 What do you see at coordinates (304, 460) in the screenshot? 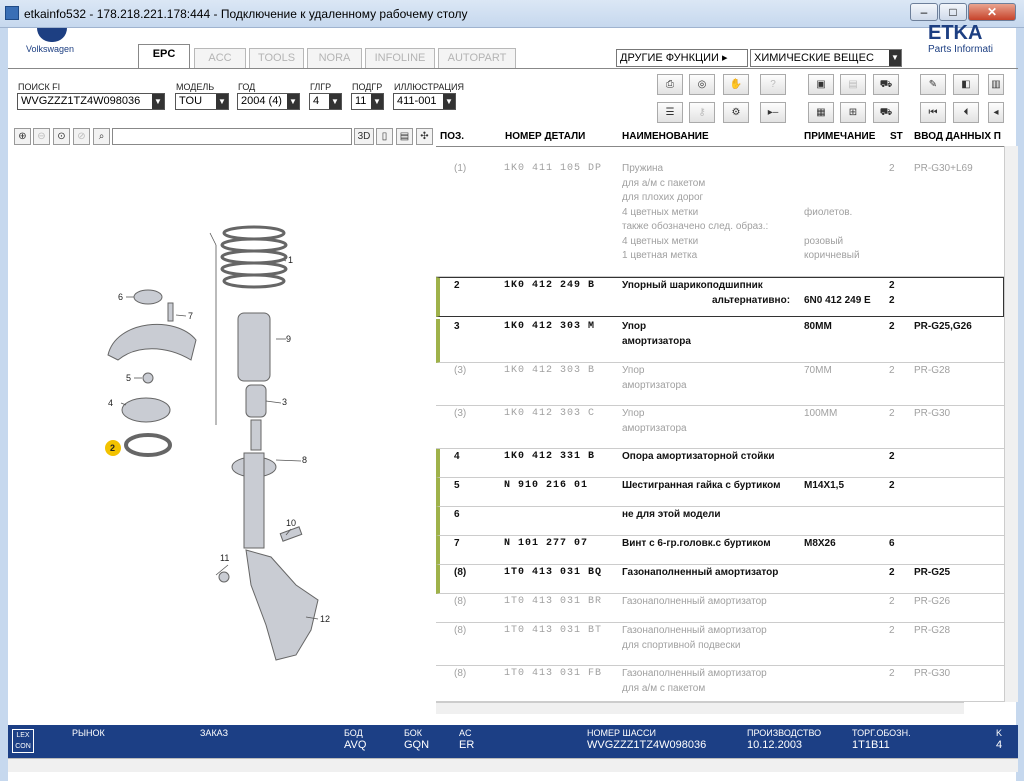
I see `callout-8: 8` at bounding box center [304, 460].